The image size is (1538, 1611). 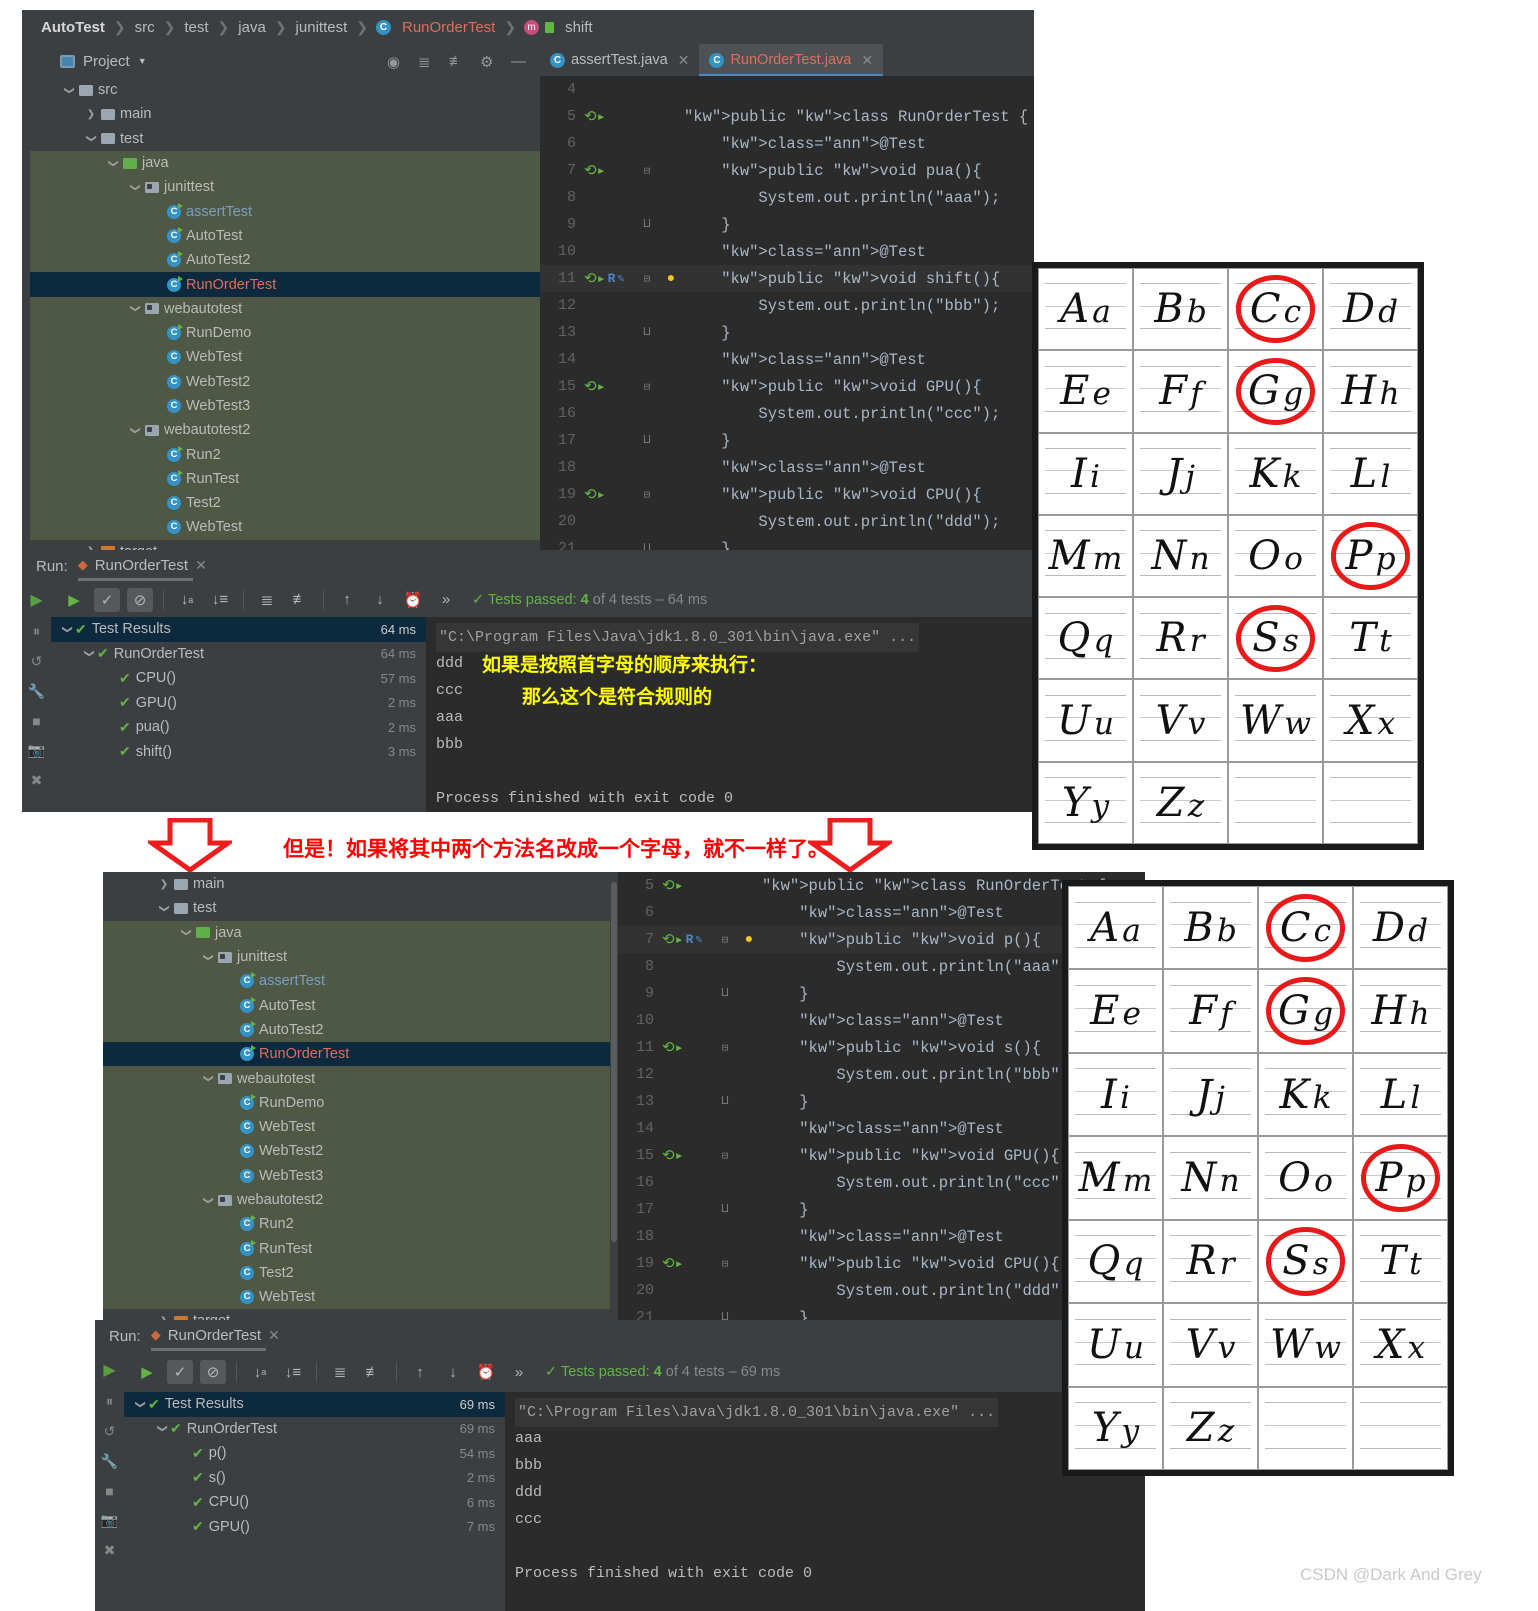 What do you see at coordinates (457, 61) in the screenshot?
I see `collapse-all-icon: ≢` at bounding box center [457, 61].